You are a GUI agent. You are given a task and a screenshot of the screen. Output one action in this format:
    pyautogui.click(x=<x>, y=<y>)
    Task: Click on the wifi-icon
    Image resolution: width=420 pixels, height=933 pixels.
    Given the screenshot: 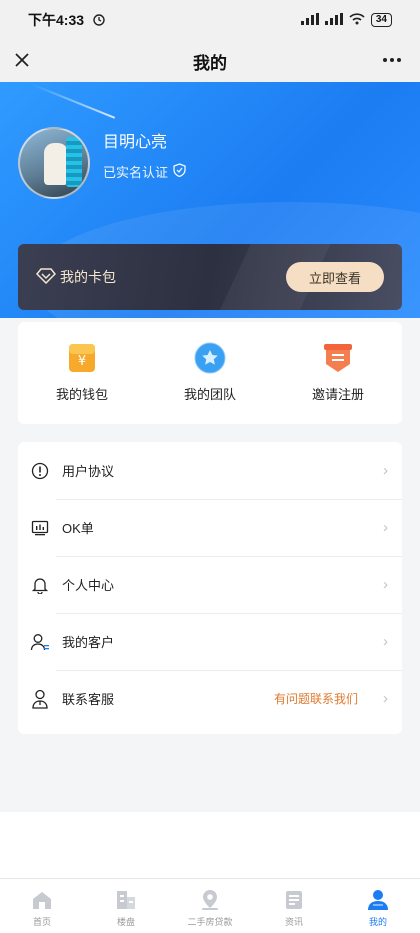 What is the action you would take?
    pyautogui.click(x=357, y=20)
    